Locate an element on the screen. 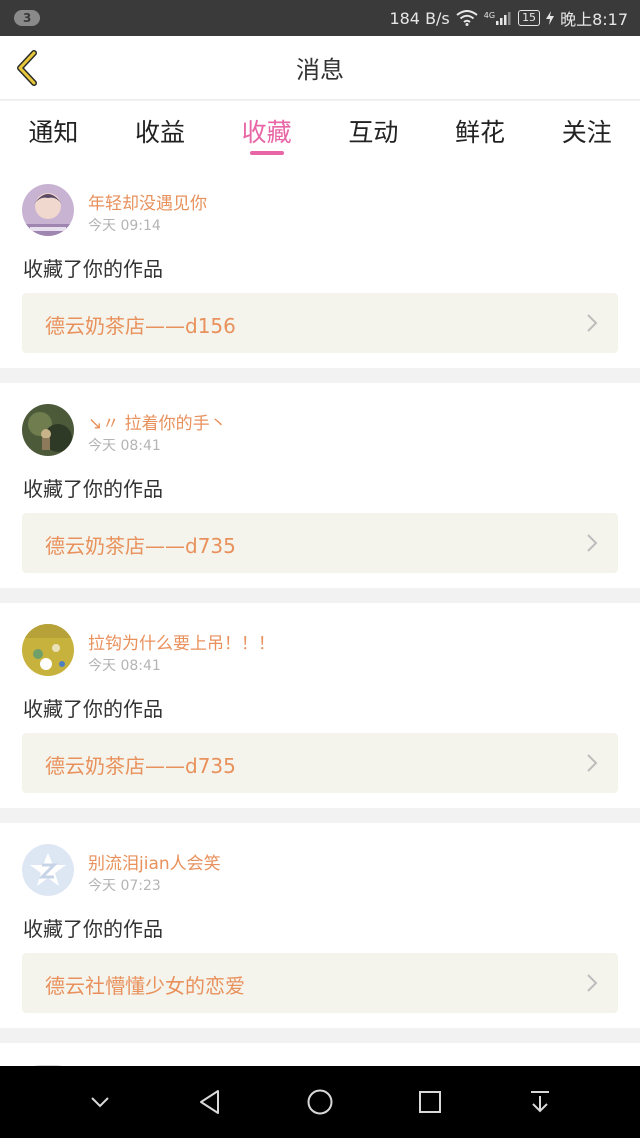  charging-icon is located at coordinates (550, 18).